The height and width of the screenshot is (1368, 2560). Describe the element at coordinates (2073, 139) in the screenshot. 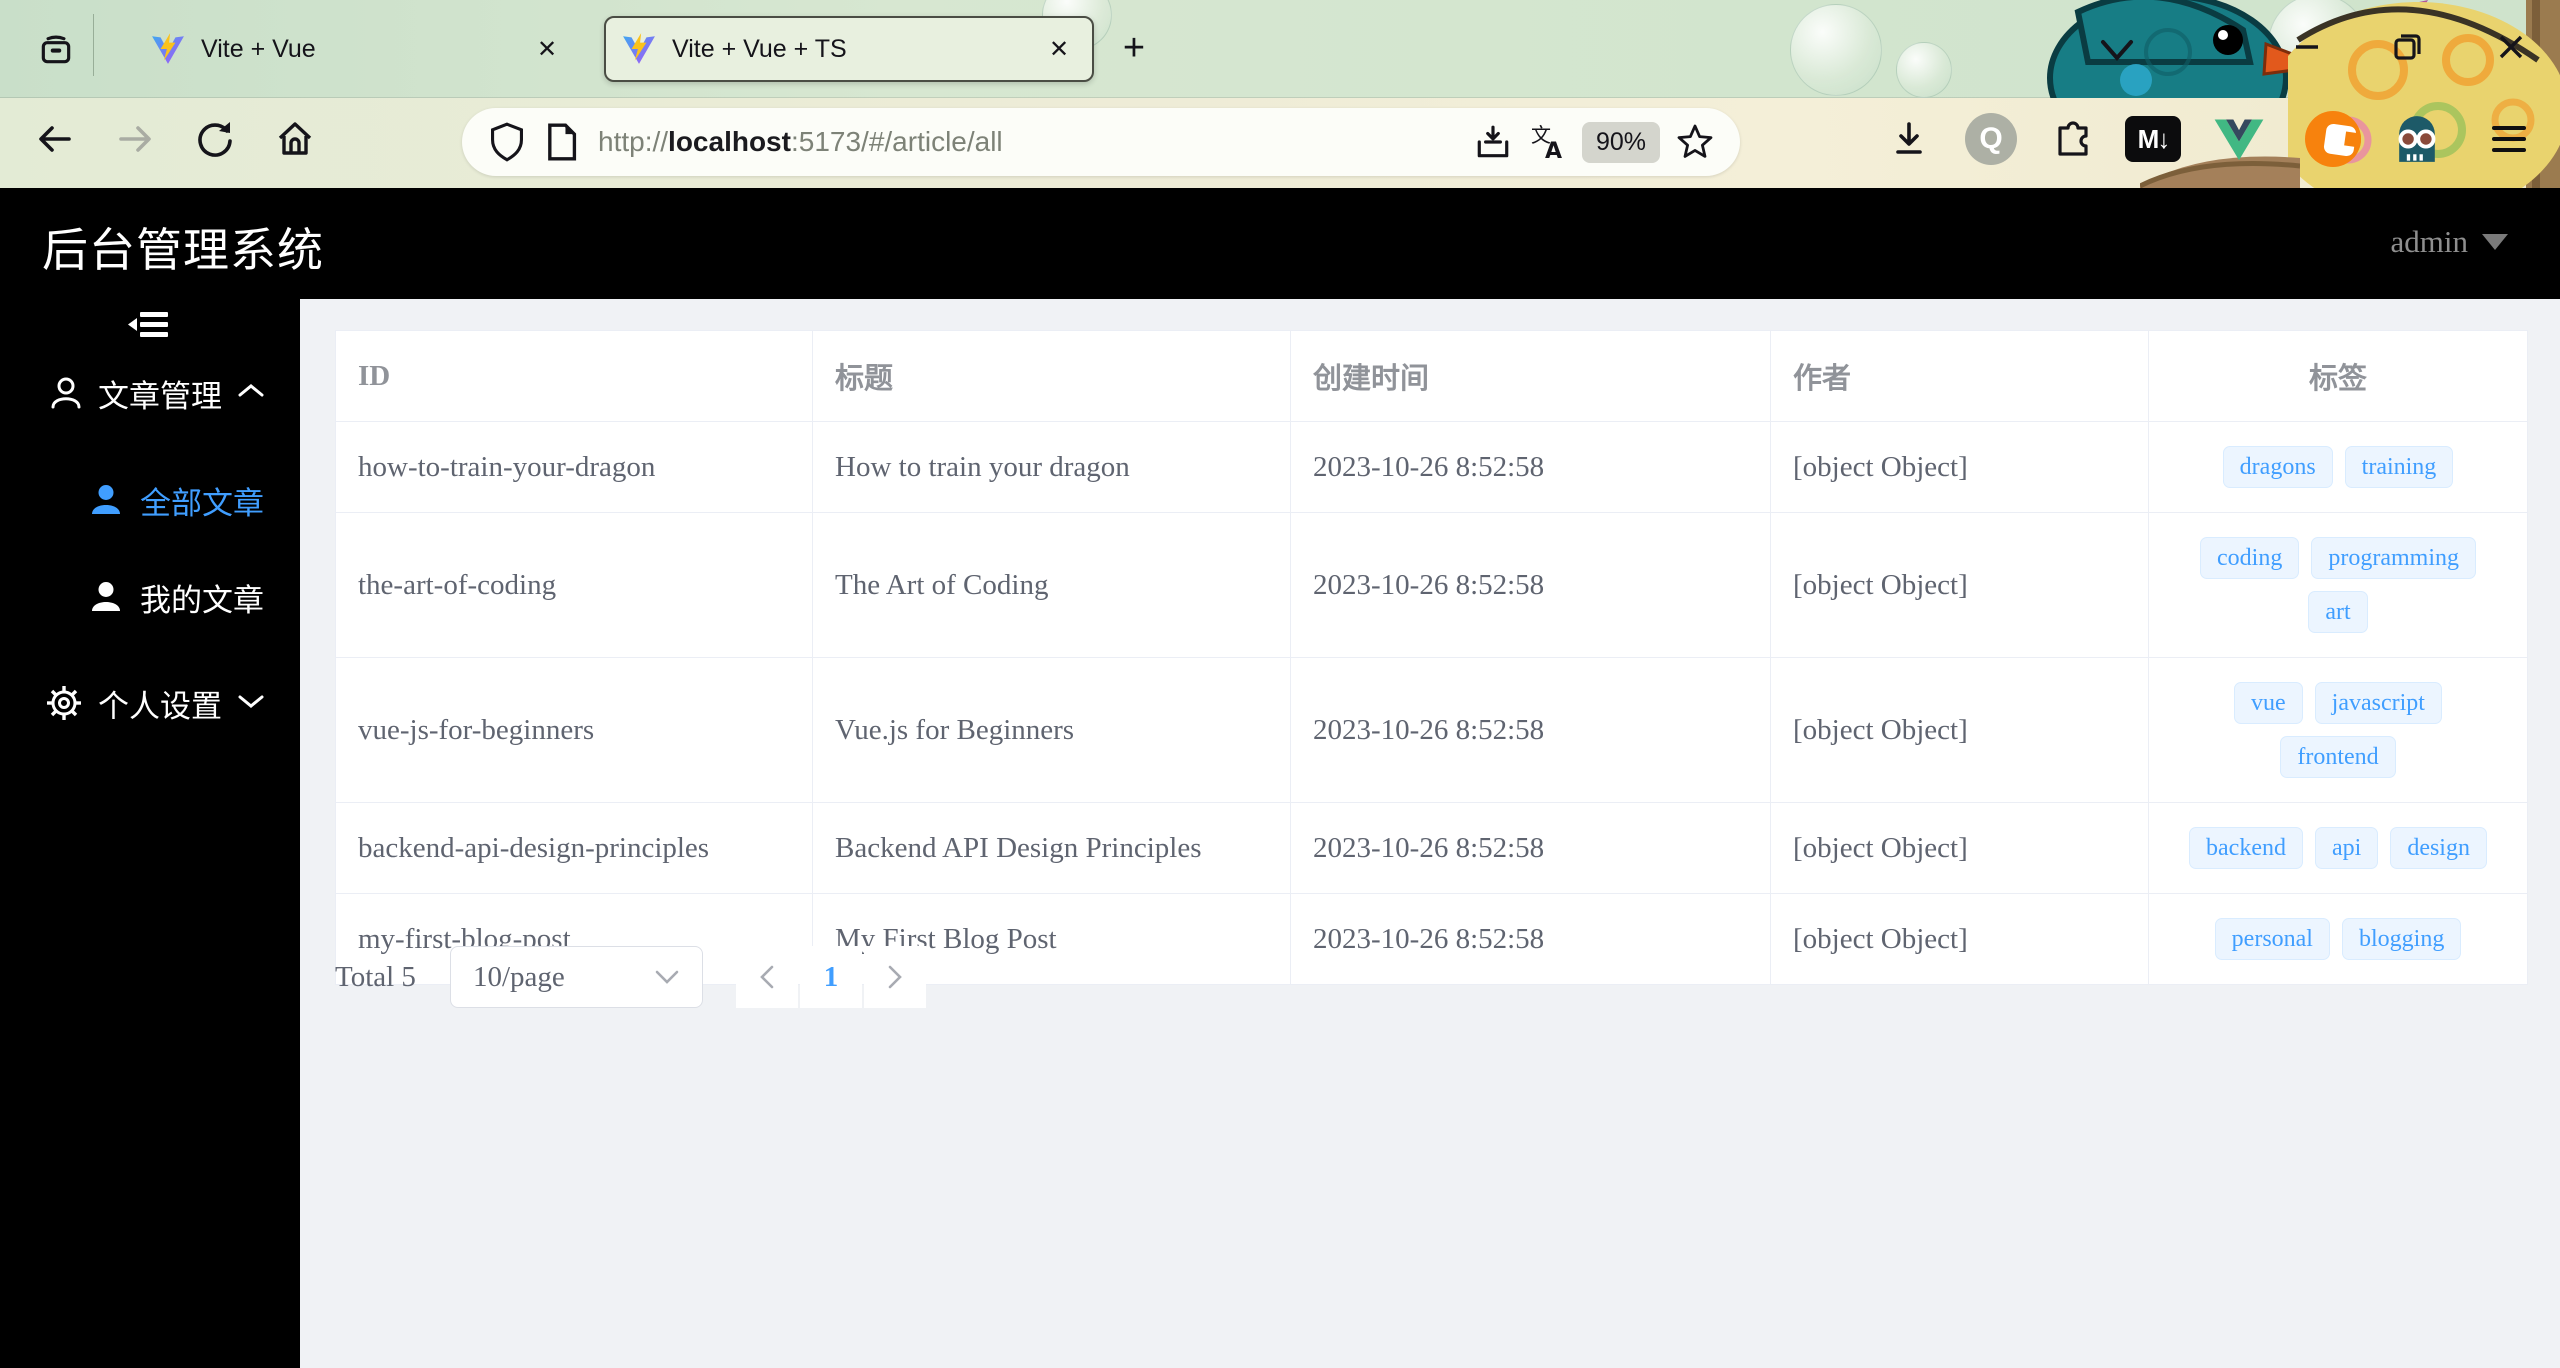

I see `extensions-puzzle-icon` at that location.